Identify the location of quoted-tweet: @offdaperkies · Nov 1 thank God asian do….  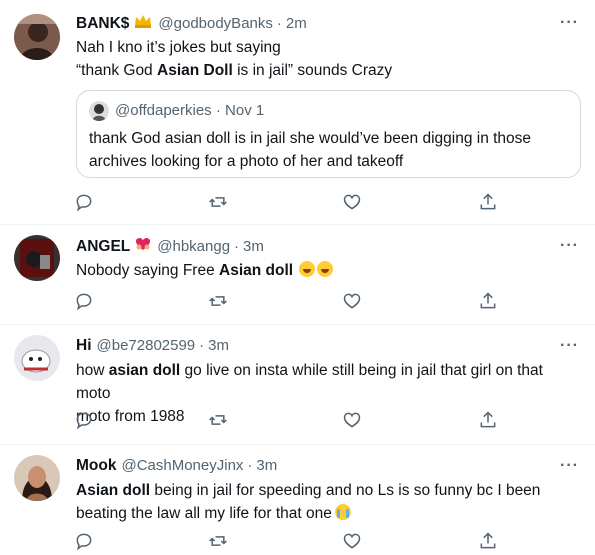
(328, 134).